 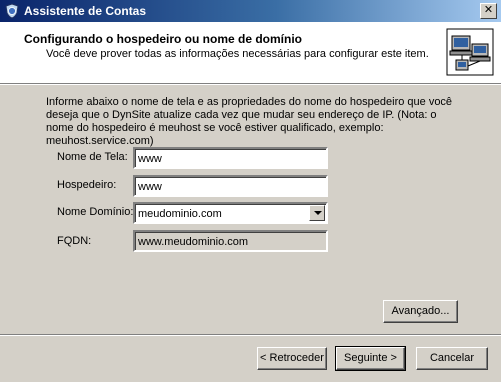 What do you see at coordinates (92, 157) in the screenshot?
I see `screen-name-label: Nome de Tela:` at bounding box center [92, 157].